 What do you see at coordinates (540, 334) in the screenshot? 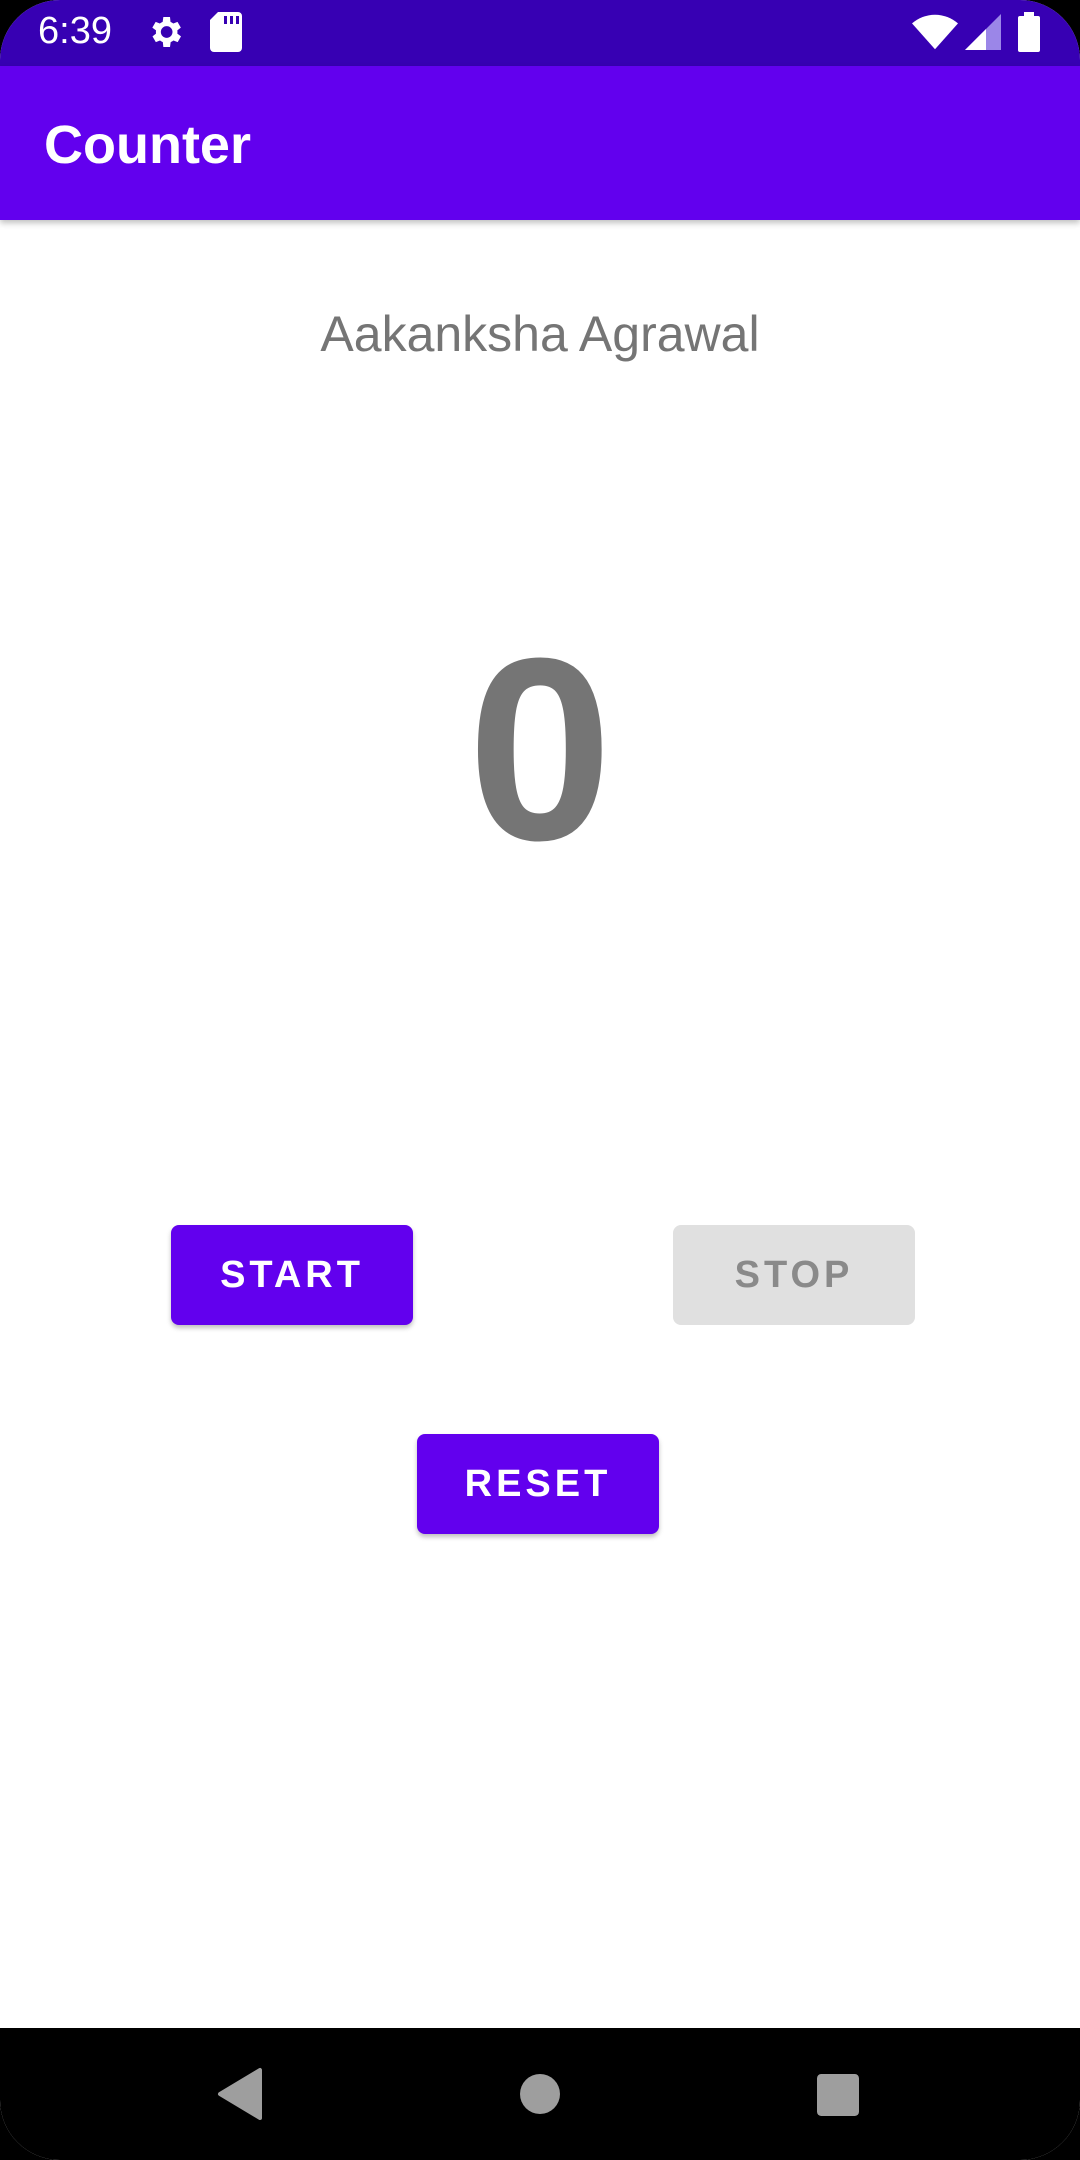
I see `name-label: Aakanksha Agrawal` at bounding box center [540, 334].